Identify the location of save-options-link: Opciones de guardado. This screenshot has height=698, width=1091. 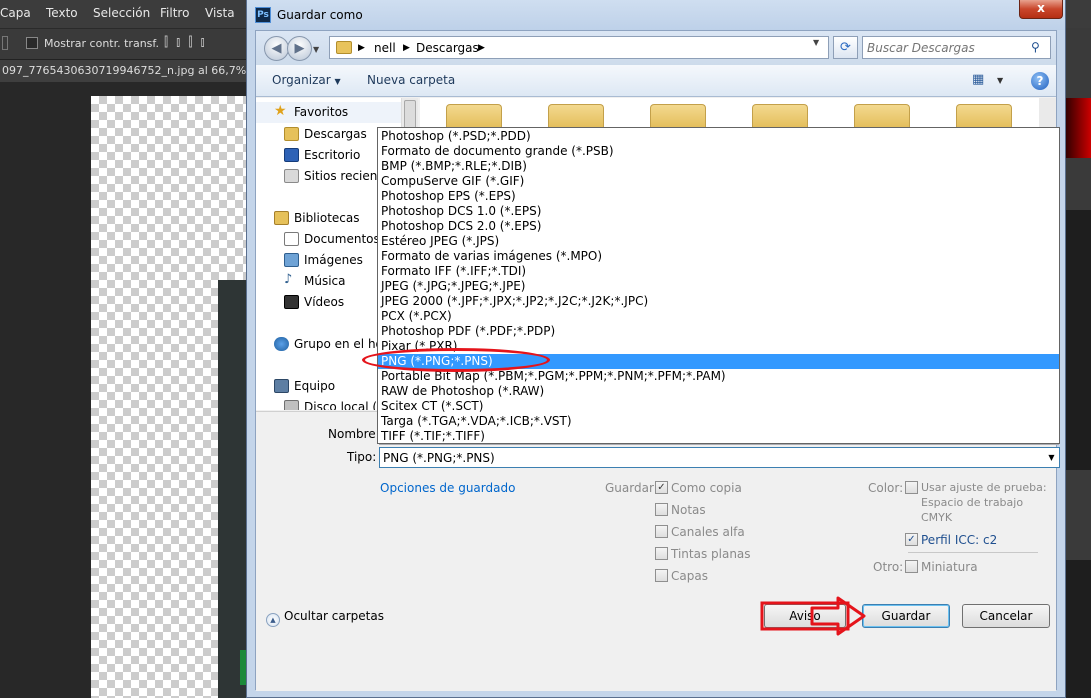
(447, 488).